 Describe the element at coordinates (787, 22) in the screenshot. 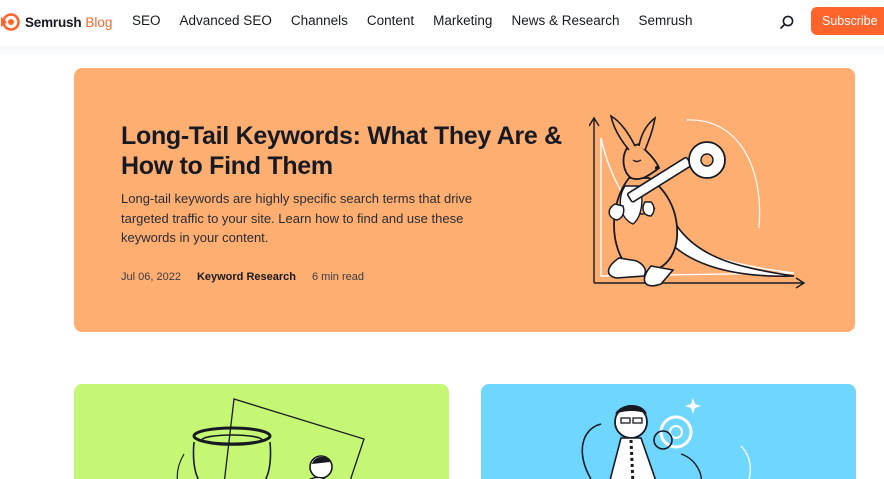

I see `search-icon` at that location.